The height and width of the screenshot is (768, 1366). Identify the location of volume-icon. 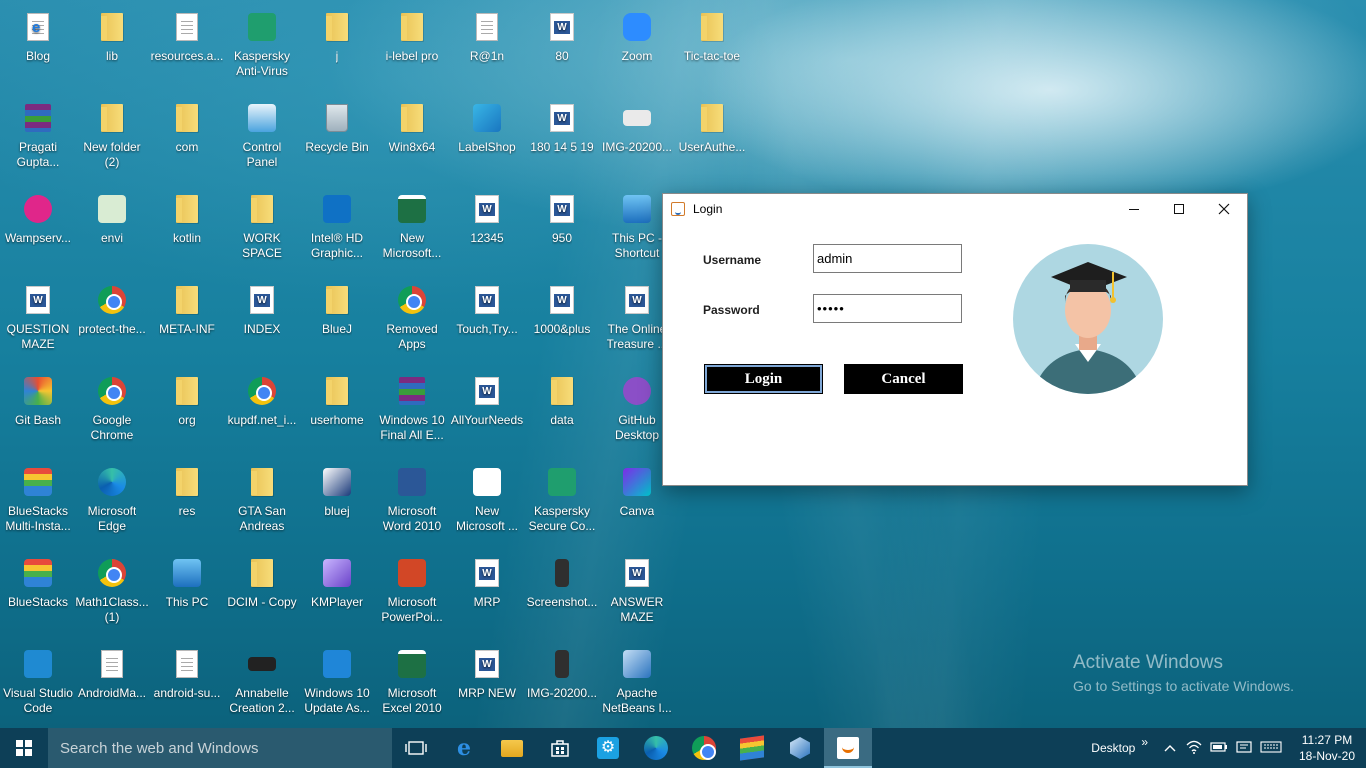
(1244, 748).